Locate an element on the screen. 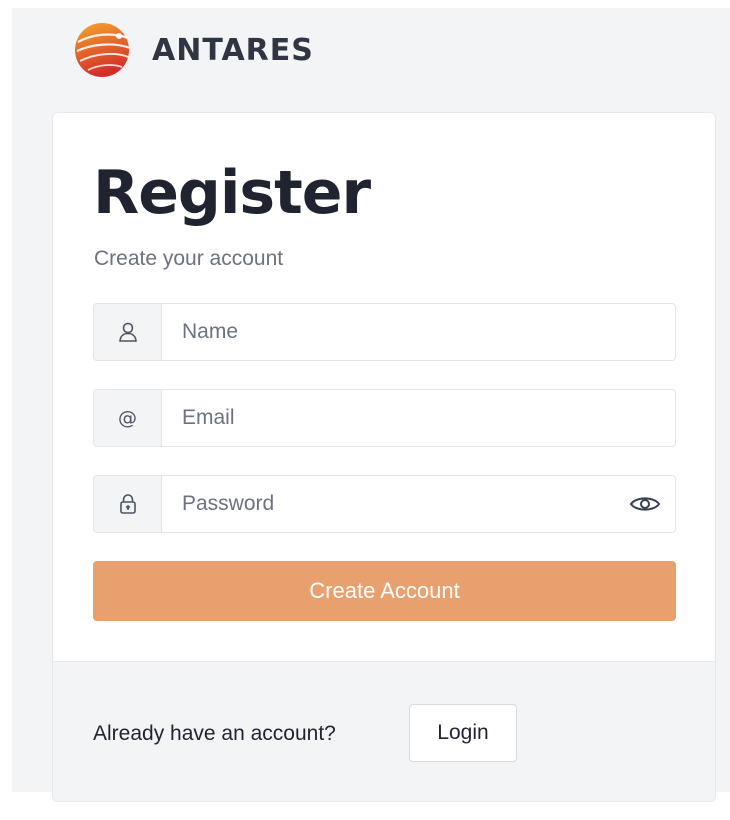  name-input-group is located at coordinates (384, 332).